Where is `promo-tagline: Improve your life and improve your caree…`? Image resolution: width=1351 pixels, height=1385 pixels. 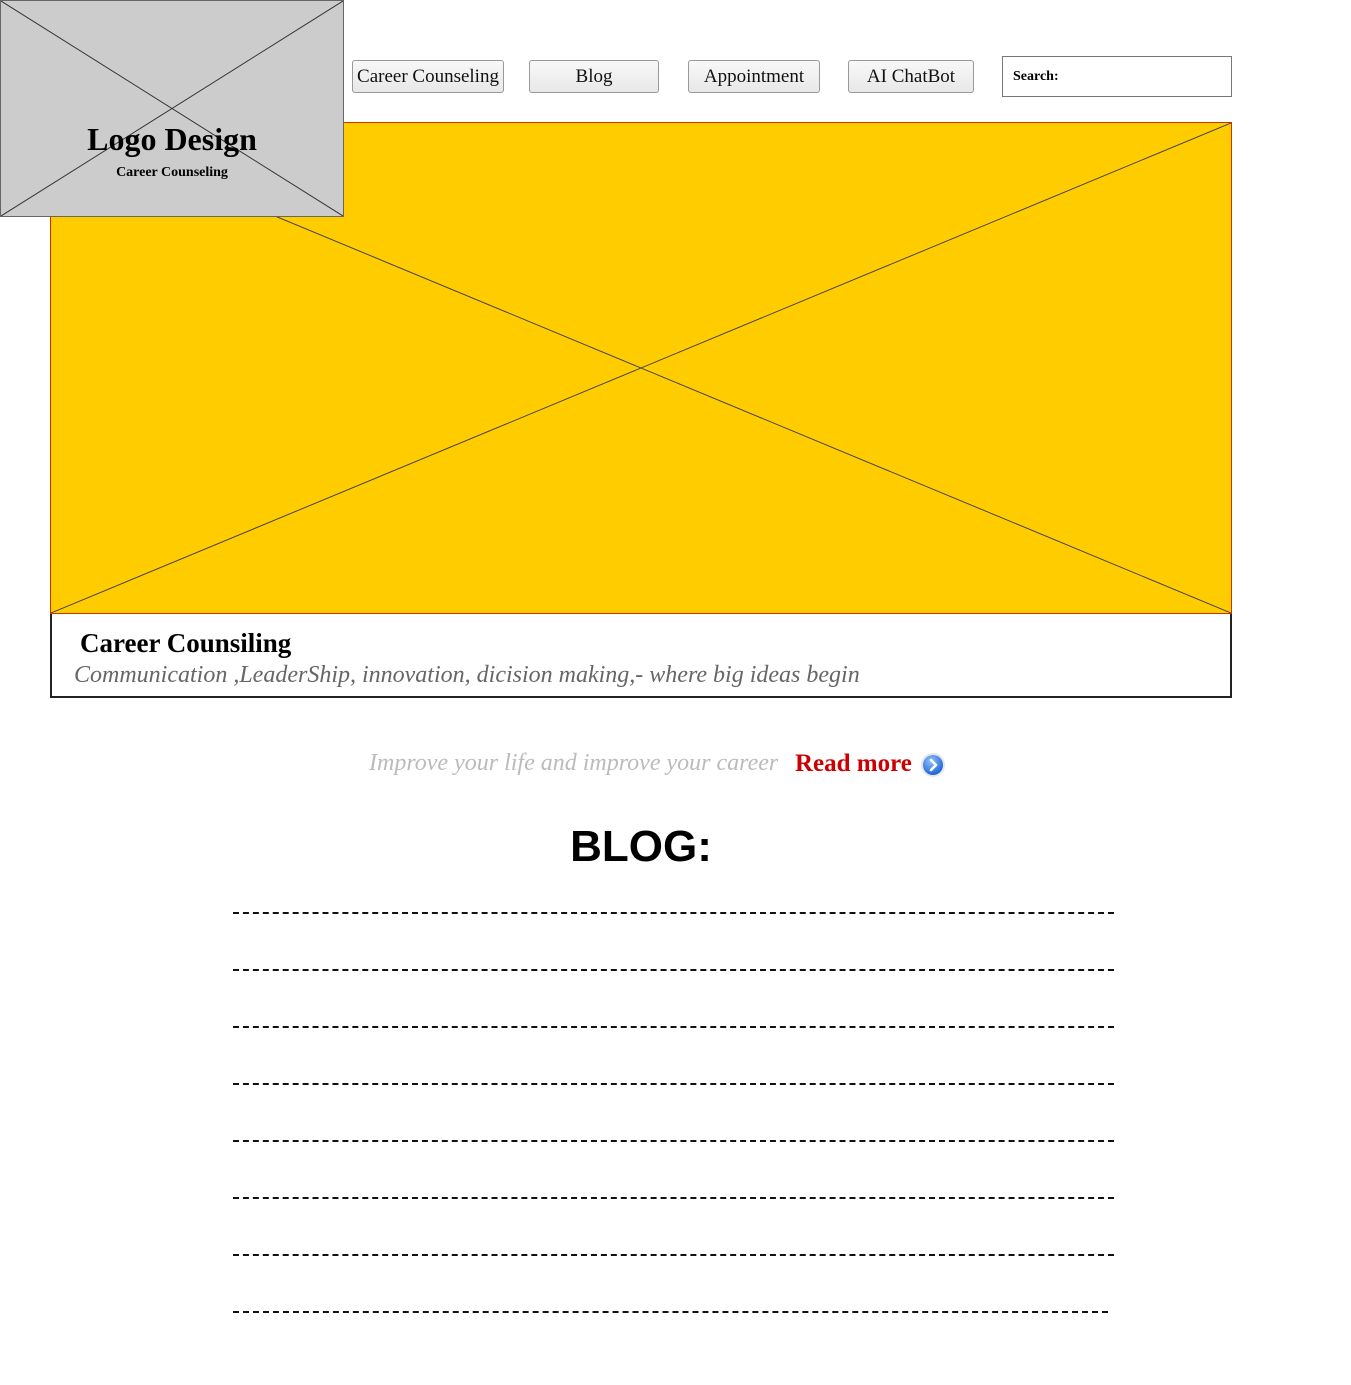
promo-tagline: Improve your life and improve your caree… is located at coordinates (574, 763).